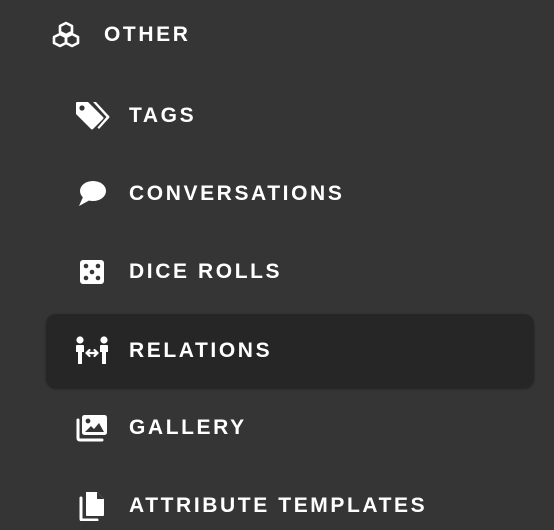 The height and width of the screenshot is (530, 554). I want to click on nav-item-attribute-templates: ATTRIBUTE TEMPLATES, so click(290, 499).